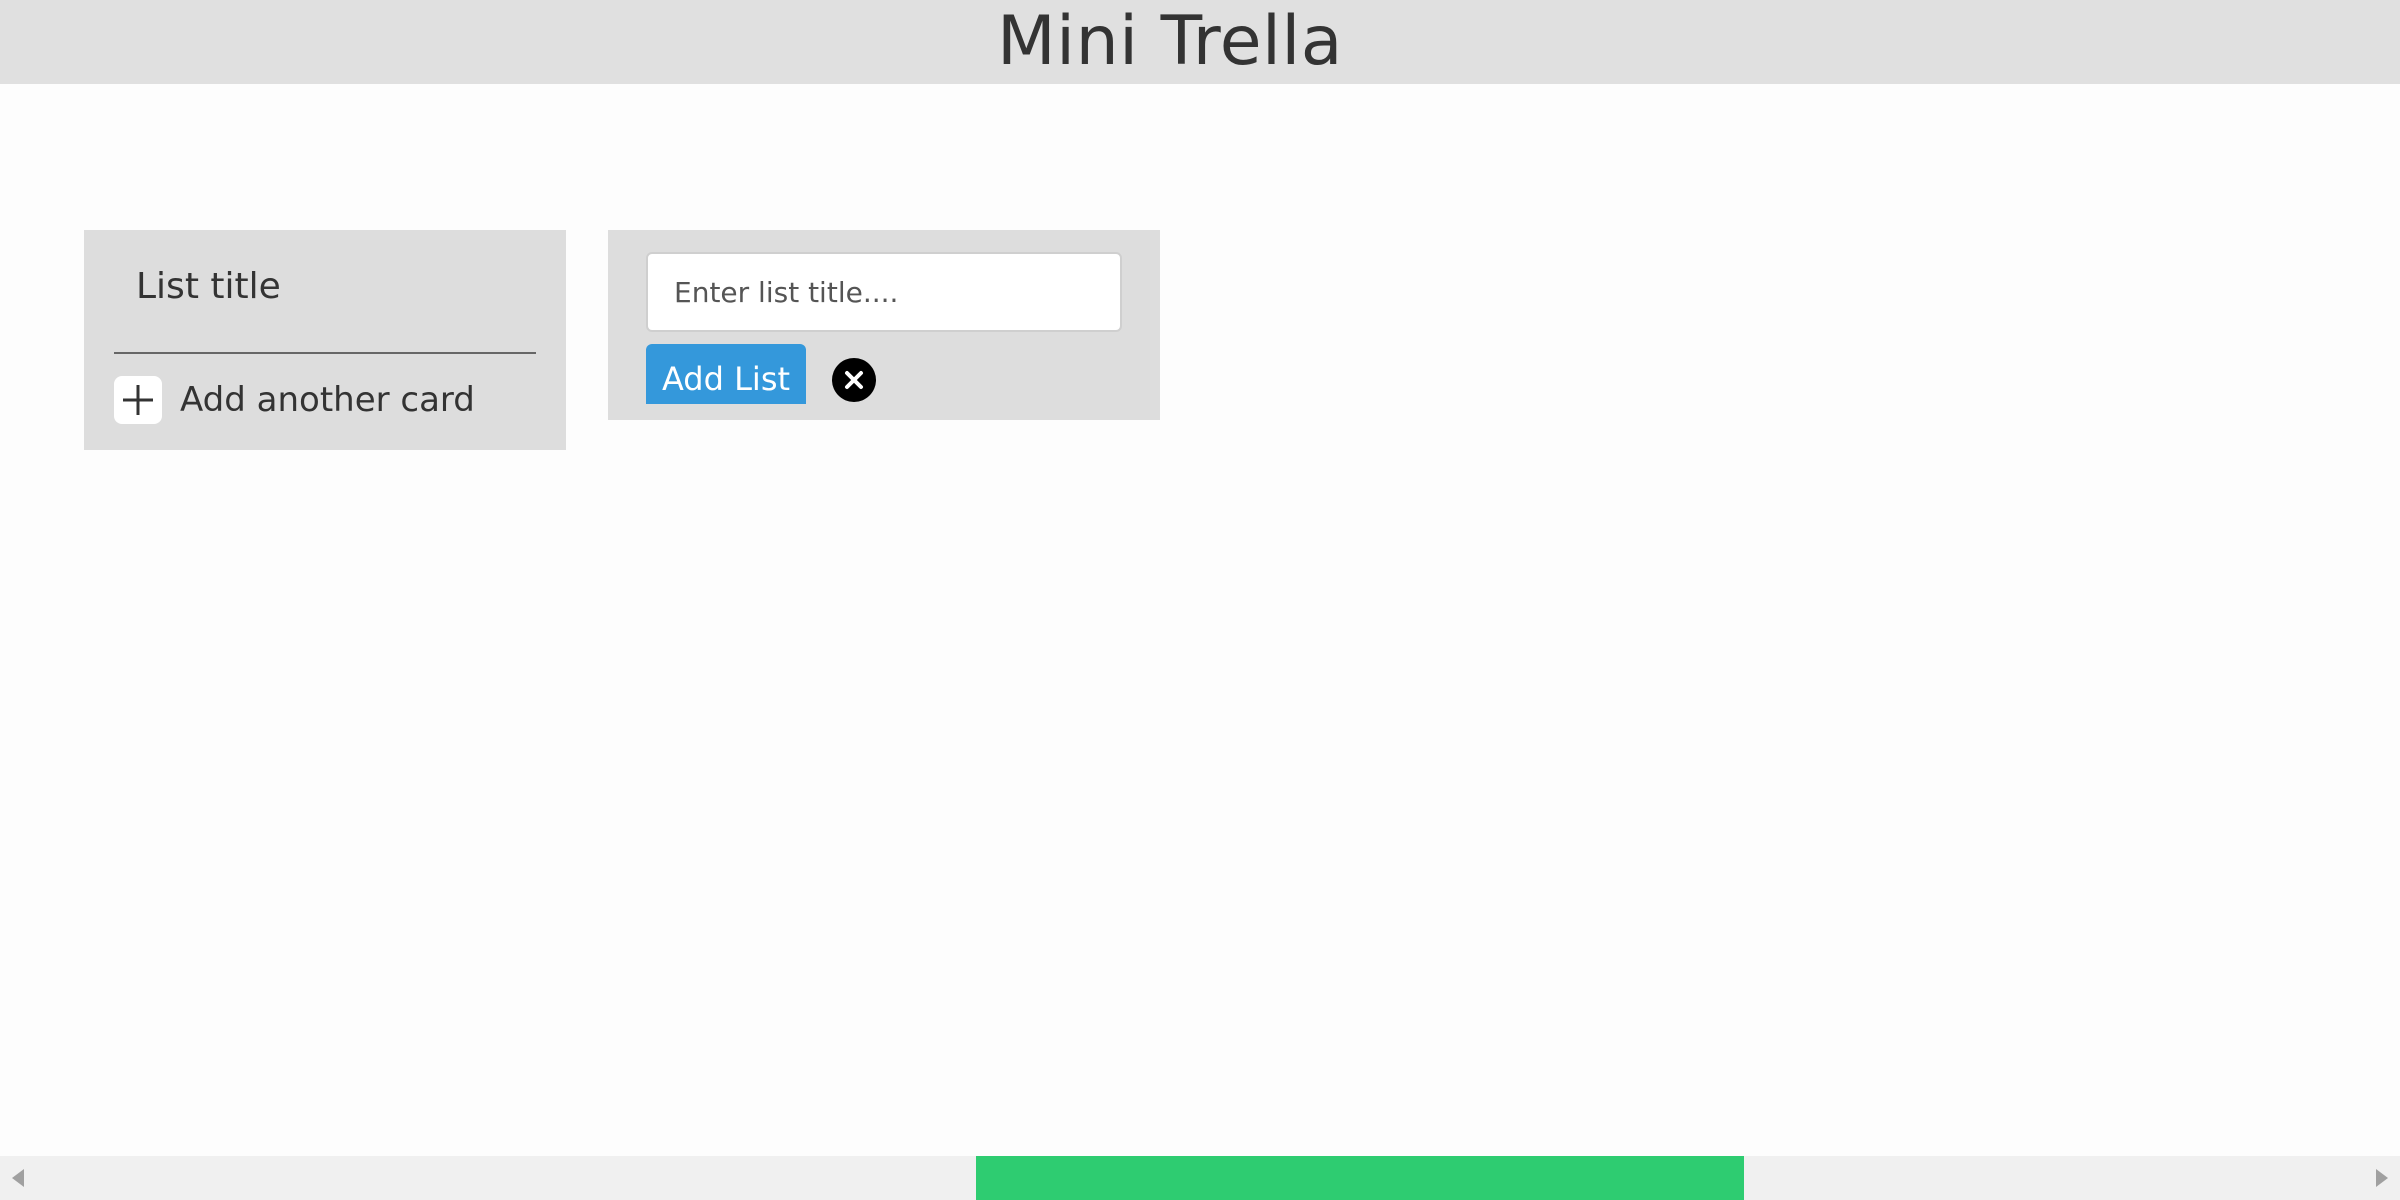 This screenshot has height=1200, width=2400. I want to click on horizontal-scrollbar, so click(1200, 1178).